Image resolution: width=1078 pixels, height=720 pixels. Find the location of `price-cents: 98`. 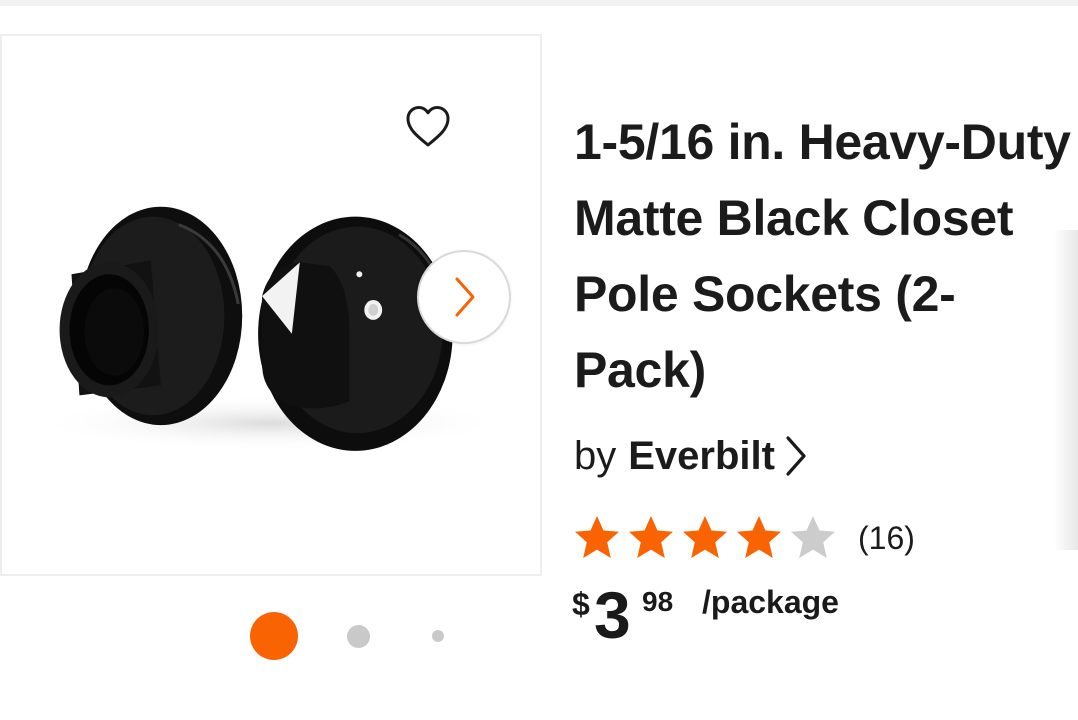

price-cents: 98 is located at coordinates (658, 601).